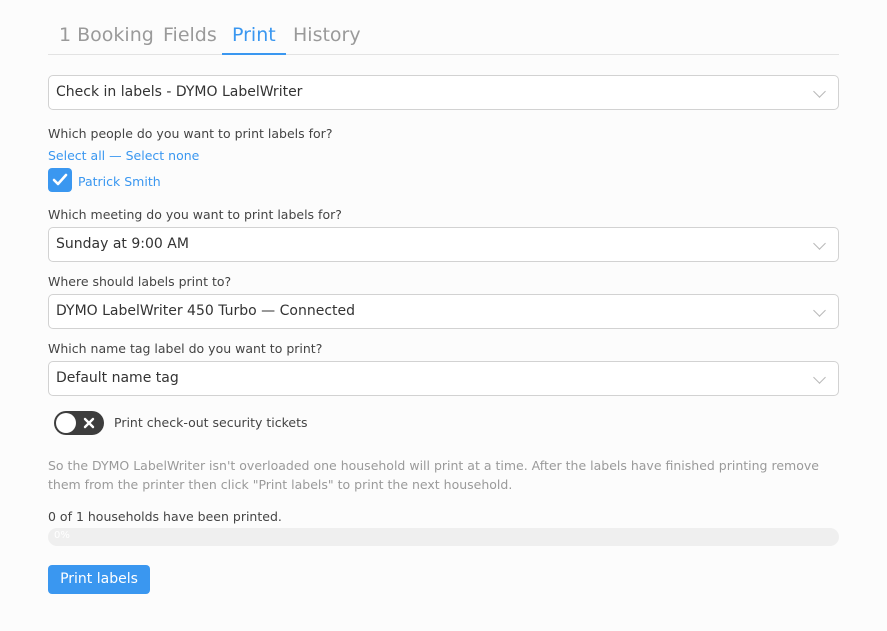 This screenshot has width=887, height=631. I want to click on progress-status: 0 of 1 households have been printed., so click(165, 516).